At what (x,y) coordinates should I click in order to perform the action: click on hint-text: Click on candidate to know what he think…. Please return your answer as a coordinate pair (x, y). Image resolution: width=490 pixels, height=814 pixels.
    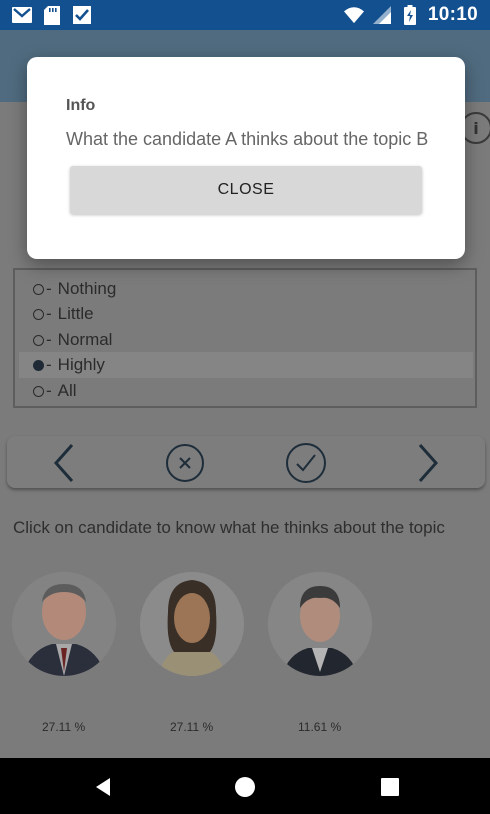
    Looking at the image, I should click on (229, 527).